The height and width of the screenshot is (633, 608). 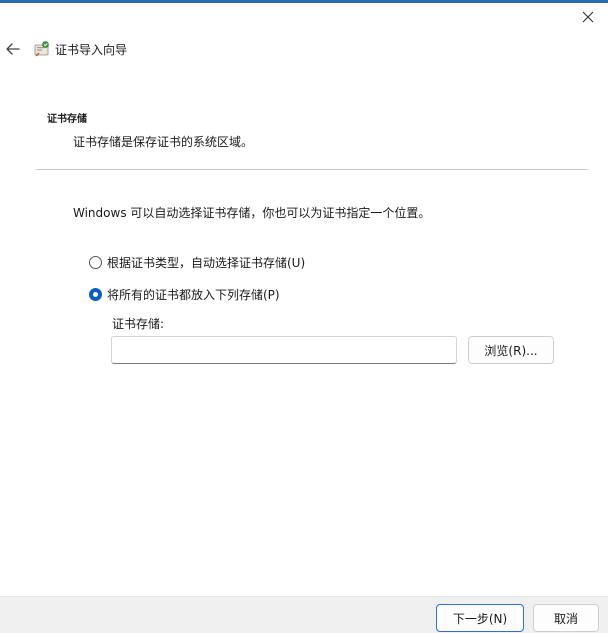 I want to click on header-divider, so click(x=312, y=169).